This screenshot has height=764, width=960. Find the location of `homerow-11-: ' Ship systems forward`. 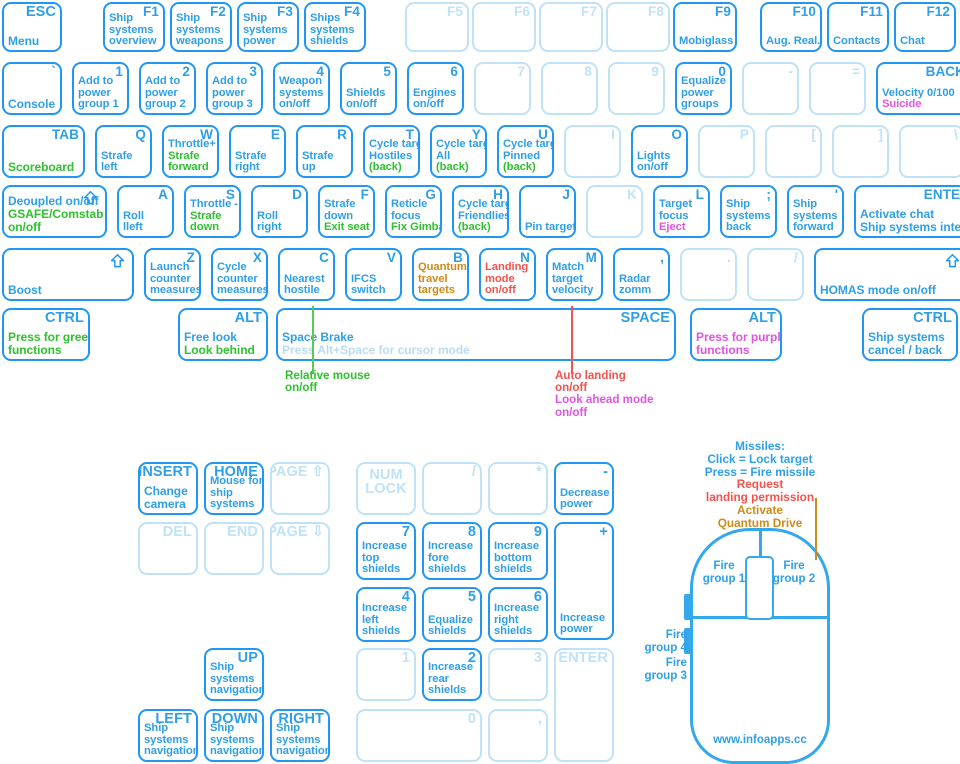

homerow-11-: ' Ship systems forward is located at coordinates (815, 211).